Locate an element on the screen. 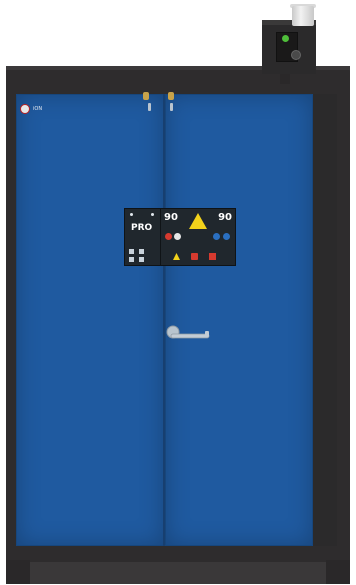 This screenshot has width=356, height=585. fire-rating-panel: 90 90 is located at coordinates (198, 237).